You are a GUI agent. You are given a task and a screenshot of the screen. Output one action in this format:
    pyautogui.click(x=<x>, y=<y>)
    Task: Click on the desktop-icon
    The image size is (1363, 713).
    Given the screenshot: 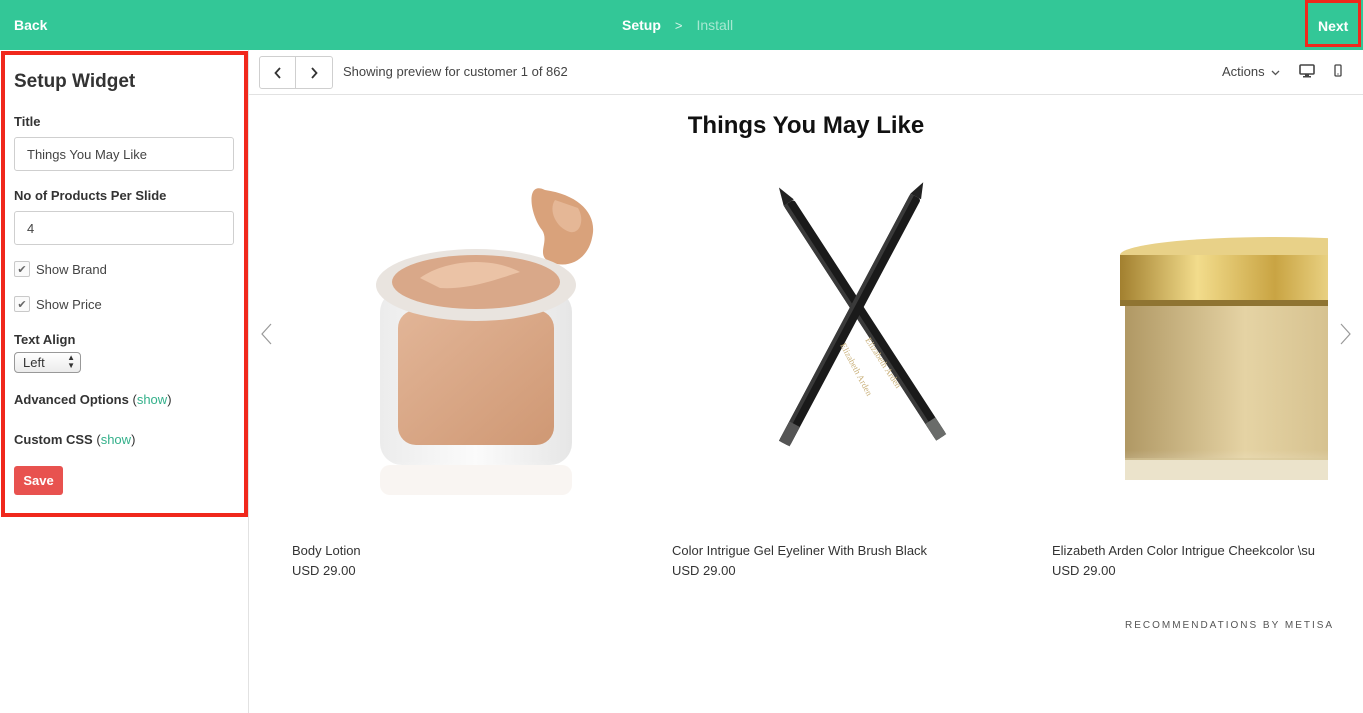 What is the action you would take?
    pyautogui.click(x=1307, y=73)
    